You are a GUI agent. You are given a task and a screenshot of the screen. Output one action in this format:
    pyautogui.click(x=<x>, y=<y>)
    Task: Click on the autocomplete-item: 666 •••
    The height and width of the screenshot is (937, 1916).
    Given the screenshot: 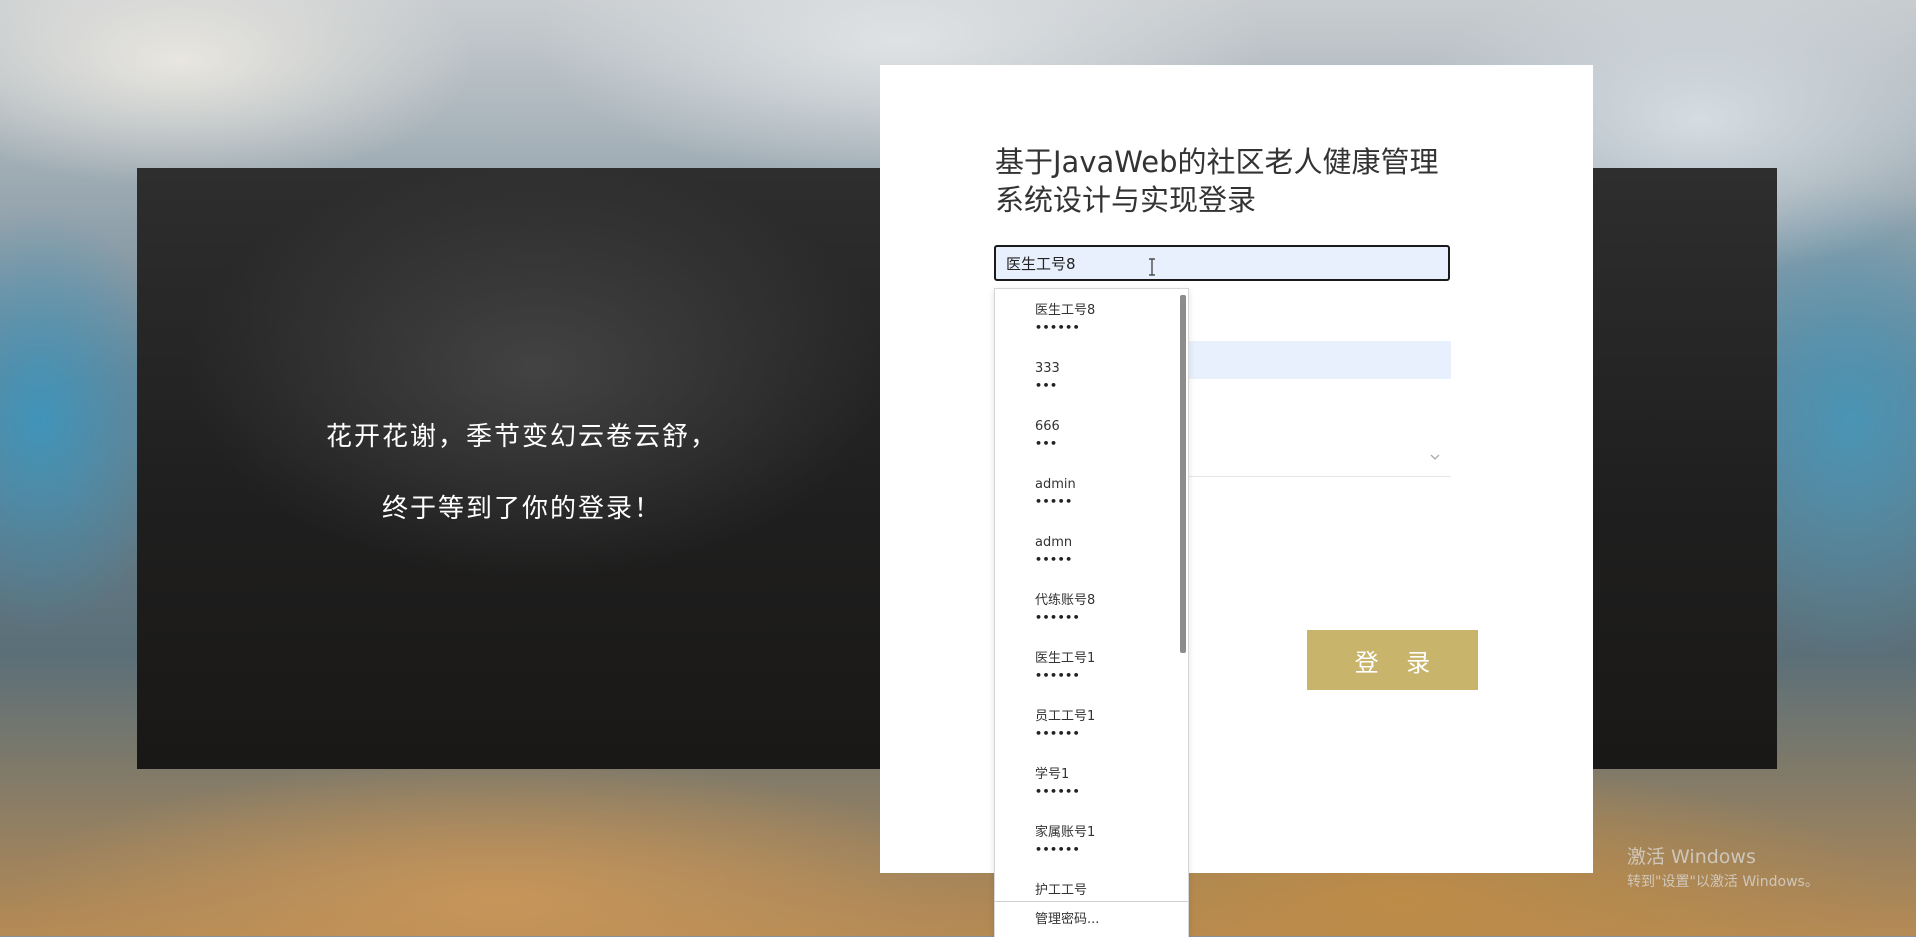 What is the action you would take?
    pyautogui.click(x=1086, y=434)
    